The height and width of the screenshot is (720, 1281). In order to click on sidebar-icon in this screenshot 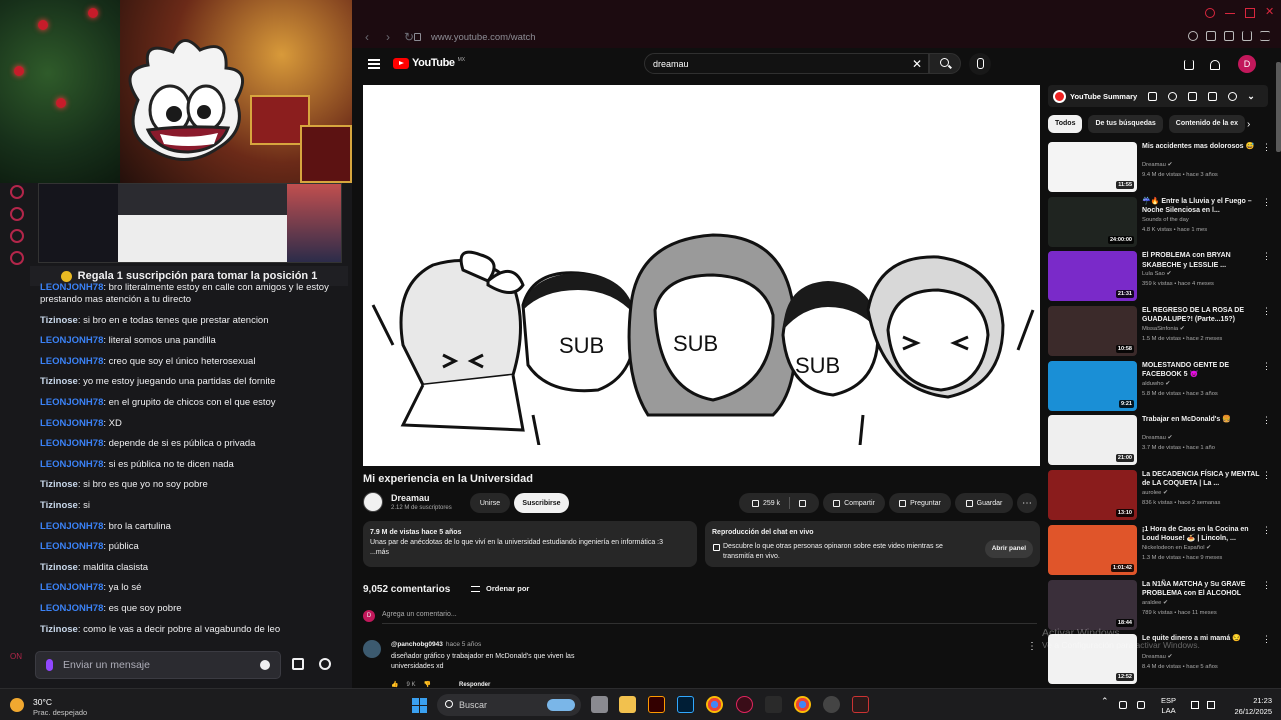, I will do `click(1229, 36)`.